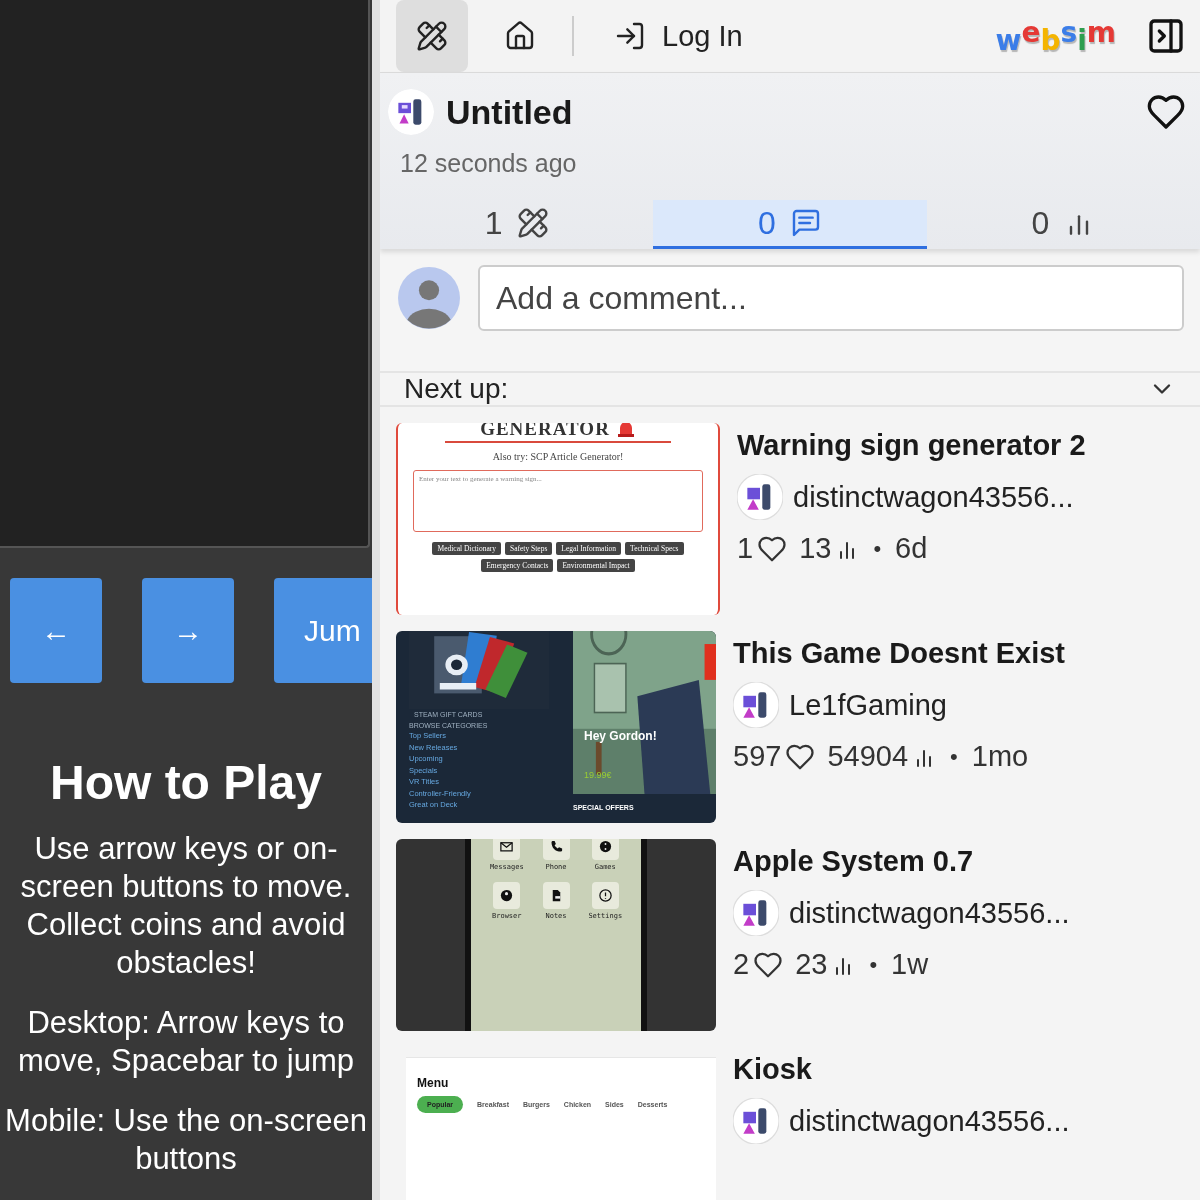 The height and width of the screenshot is (1200, 1200). I want to click on menu-title: Menu, so click(433, 1083).